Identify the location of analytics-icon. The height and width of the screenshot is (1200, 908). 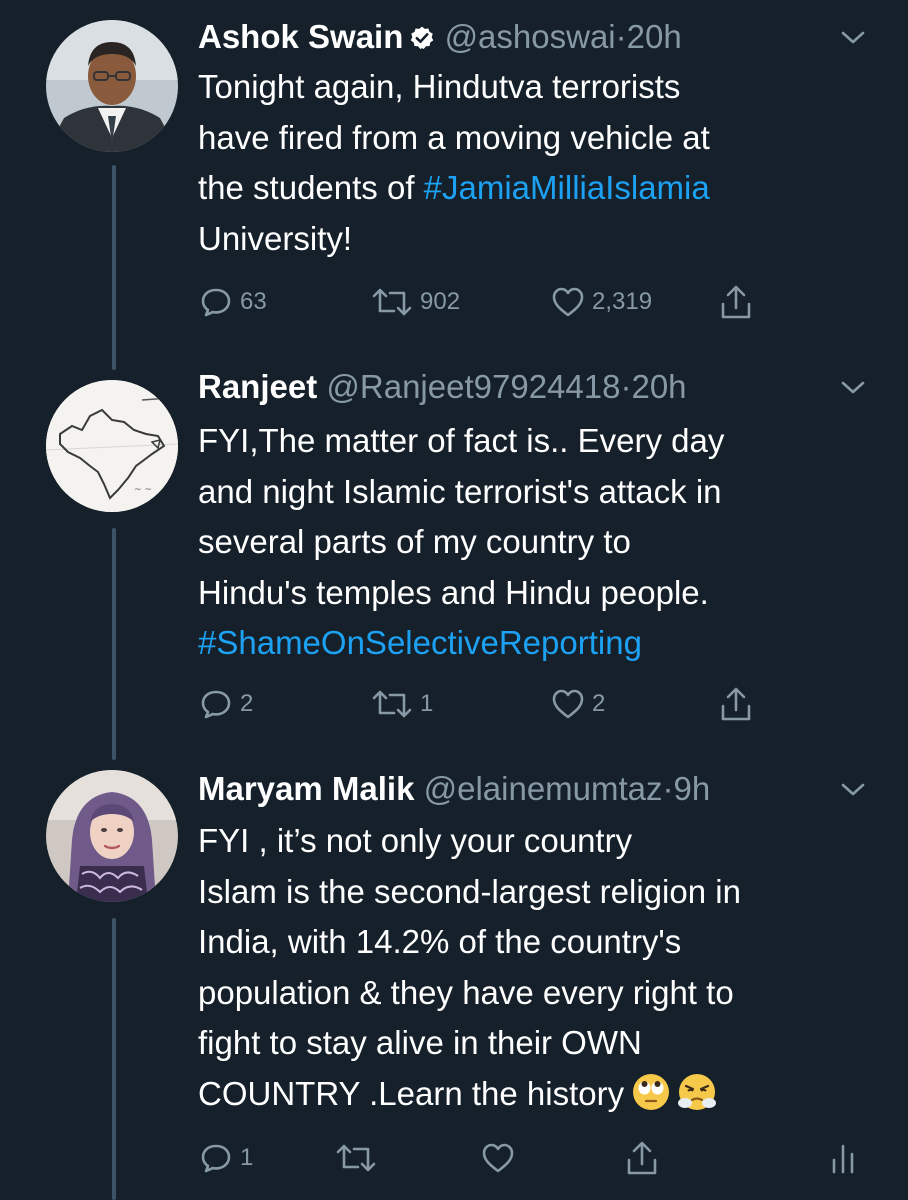
(843, 1159).